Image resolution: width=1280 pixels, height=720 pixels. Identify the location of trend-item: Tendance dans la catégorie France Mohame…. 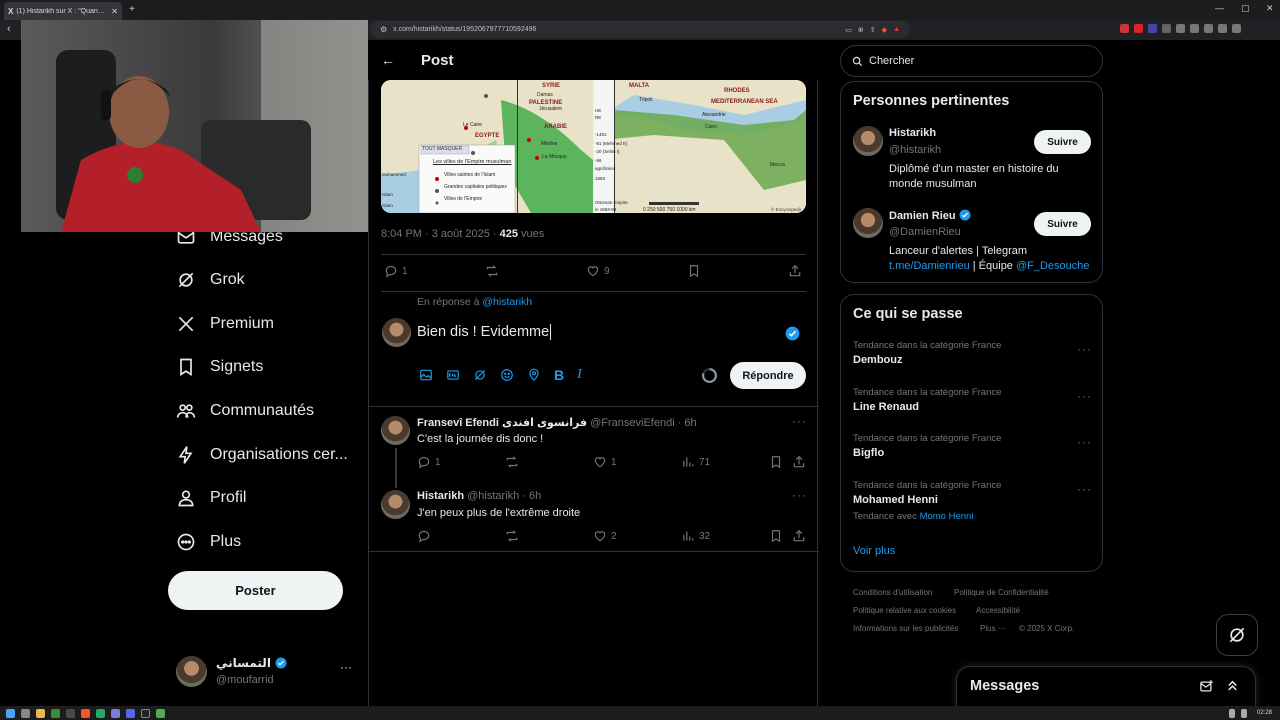
(973, 502).